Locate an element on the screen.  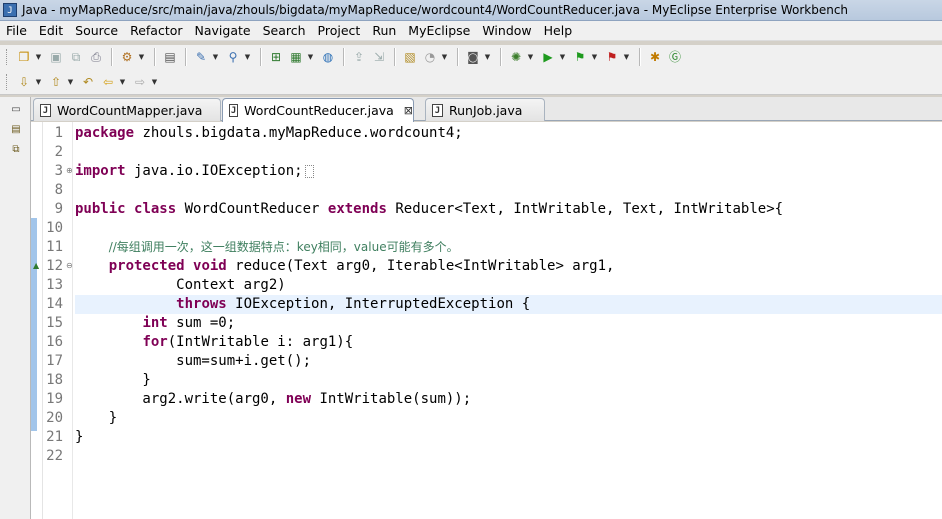
code-token: (IntWritable i: arg1){ is located at coordinates (260, 342).